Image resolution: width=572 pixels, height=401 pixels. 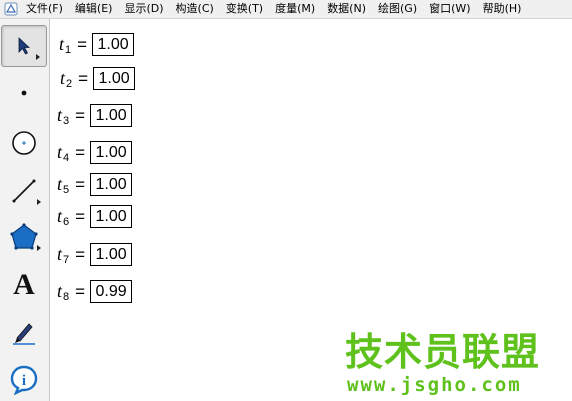 I want to click on info-tool: i, so click(x=24, y=379).